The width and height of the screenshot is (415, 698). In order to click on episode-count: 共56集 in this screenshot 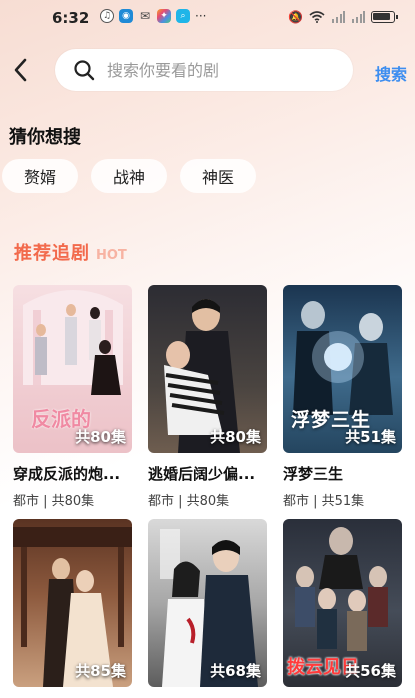, I will do `click(370, 671)`.